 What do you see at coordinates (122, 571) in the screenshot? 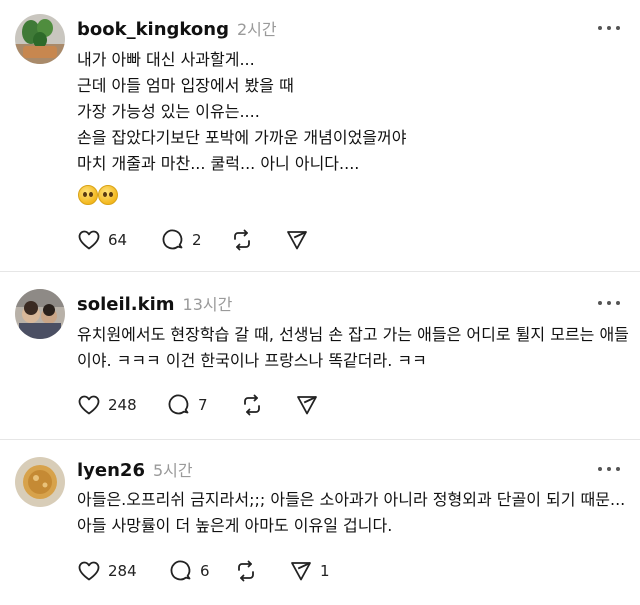
I see `like-count: 284` at bounding box center [122, 571].